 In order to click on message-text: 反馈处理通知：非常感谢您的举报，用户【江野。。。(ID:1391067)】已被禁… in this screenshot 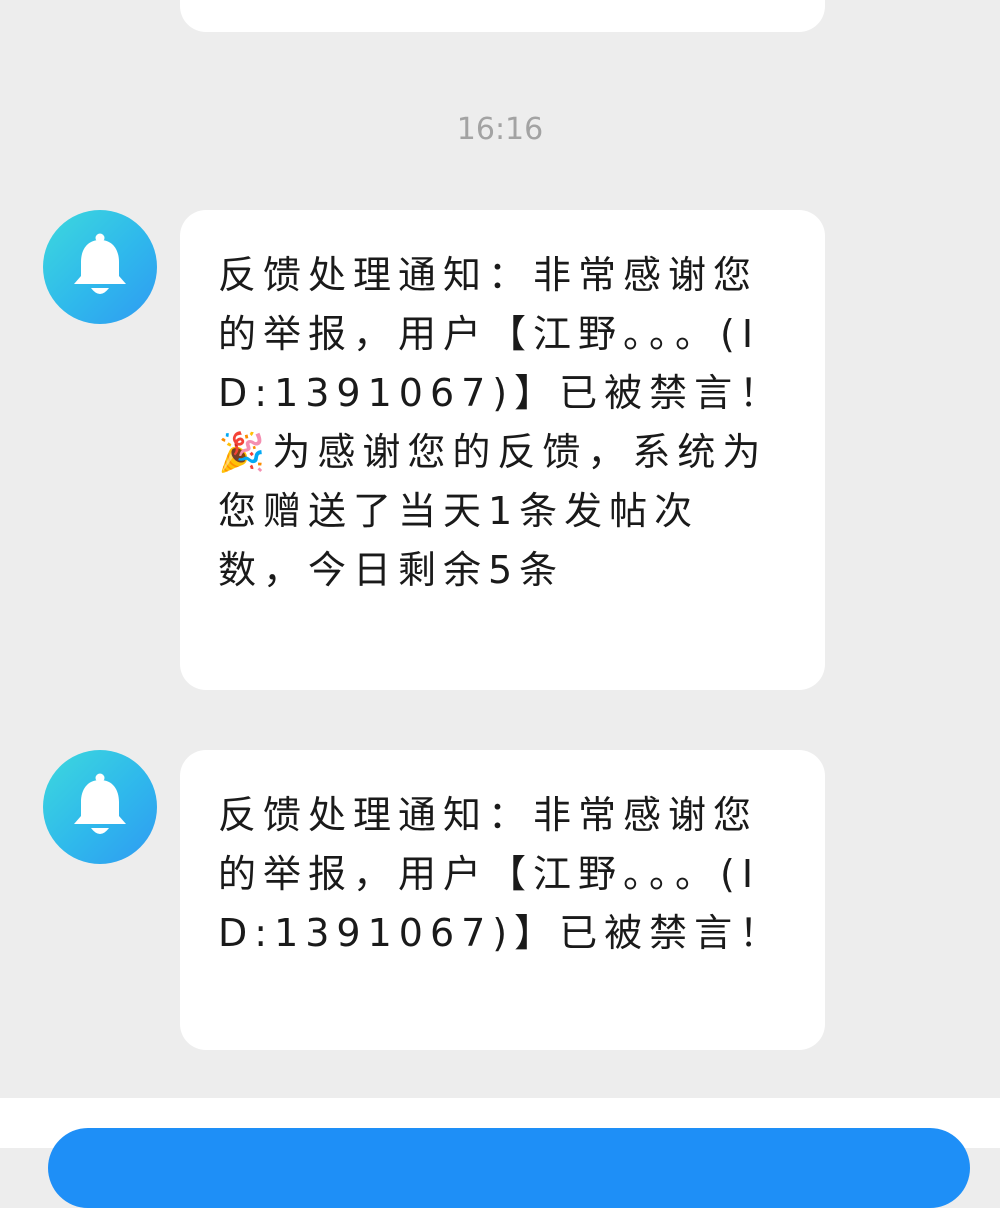, I will do `click(501, 874)`.